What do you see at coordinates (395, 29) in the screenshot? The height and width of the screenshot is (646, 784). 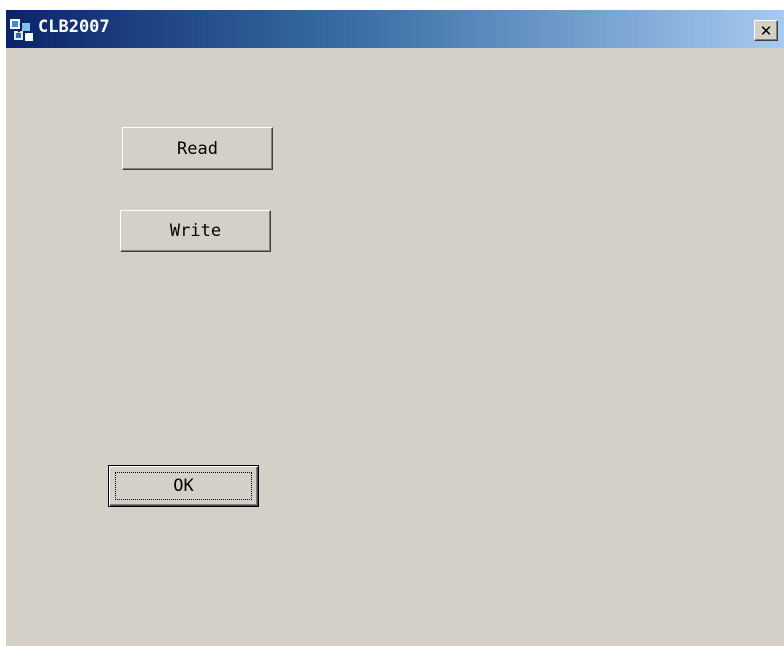 I see `title-bar: CLB2007 ✕` at bounding box center [395, 29].